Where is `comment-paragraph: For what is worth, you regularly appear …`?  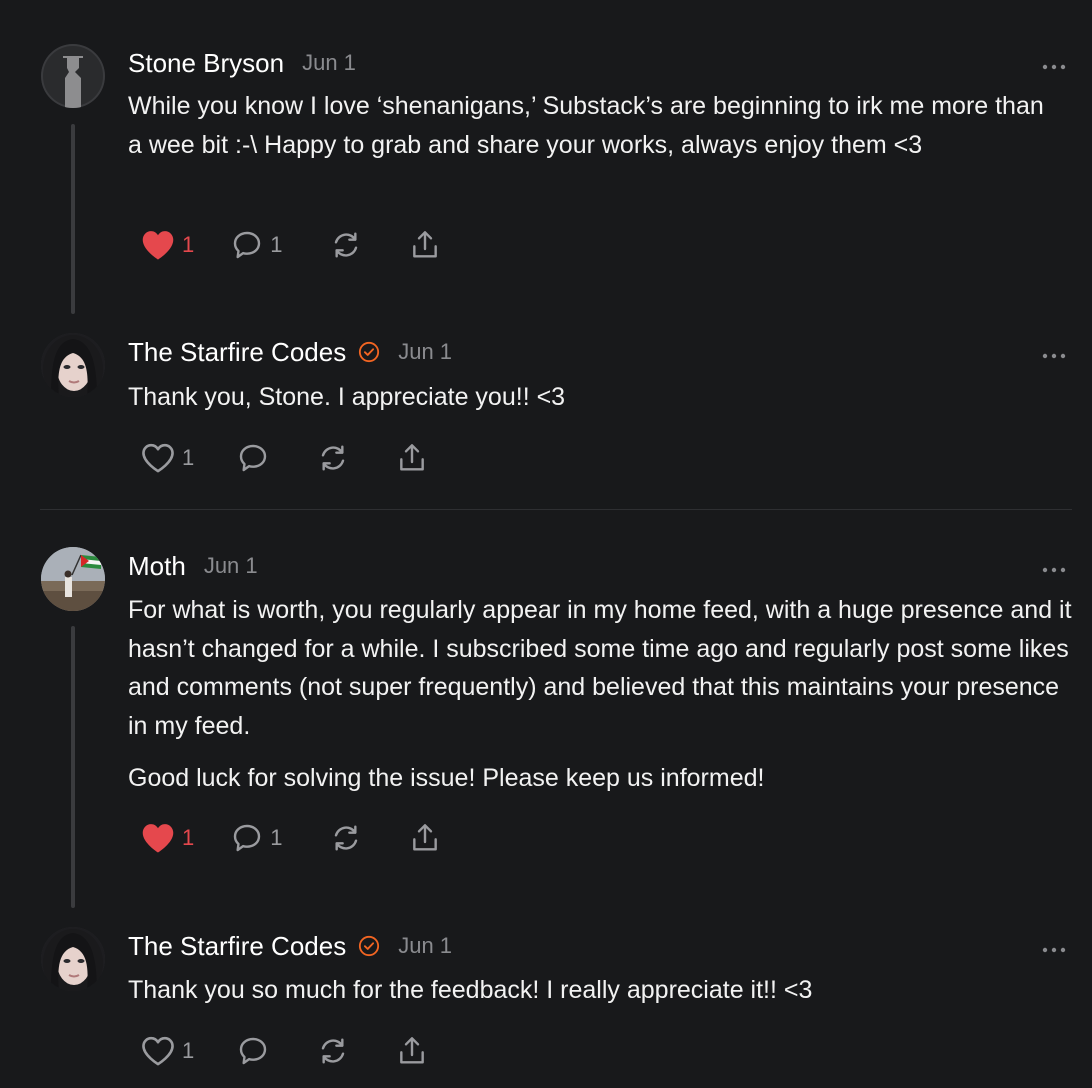 comment-paragraph: For what is worth, you regularly appear … is located at coordinates (600, 668).